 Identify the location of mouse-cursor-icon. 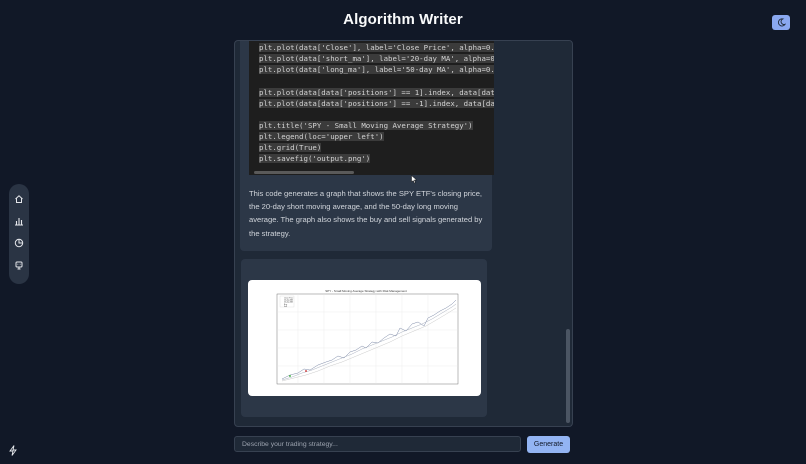
(414, 179).